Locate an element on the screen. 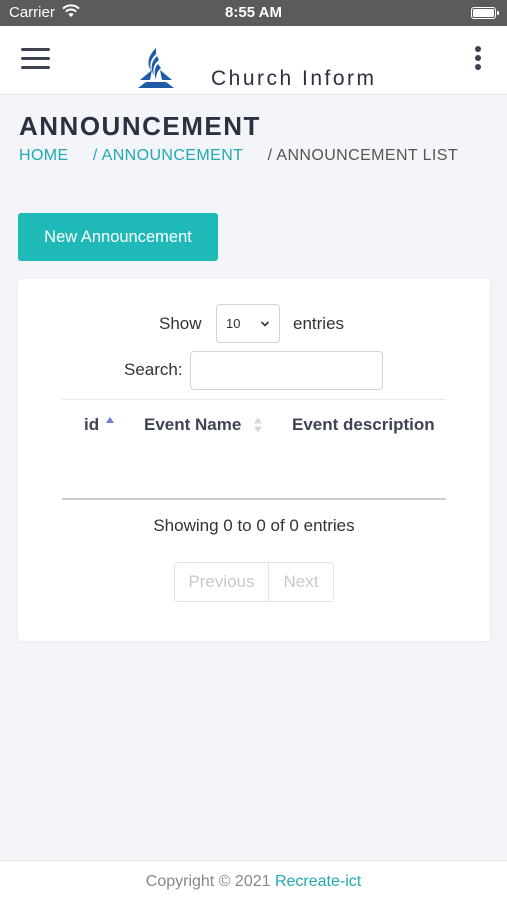  new-announcement-button: New Announcement is located at coordinates (118, 237).